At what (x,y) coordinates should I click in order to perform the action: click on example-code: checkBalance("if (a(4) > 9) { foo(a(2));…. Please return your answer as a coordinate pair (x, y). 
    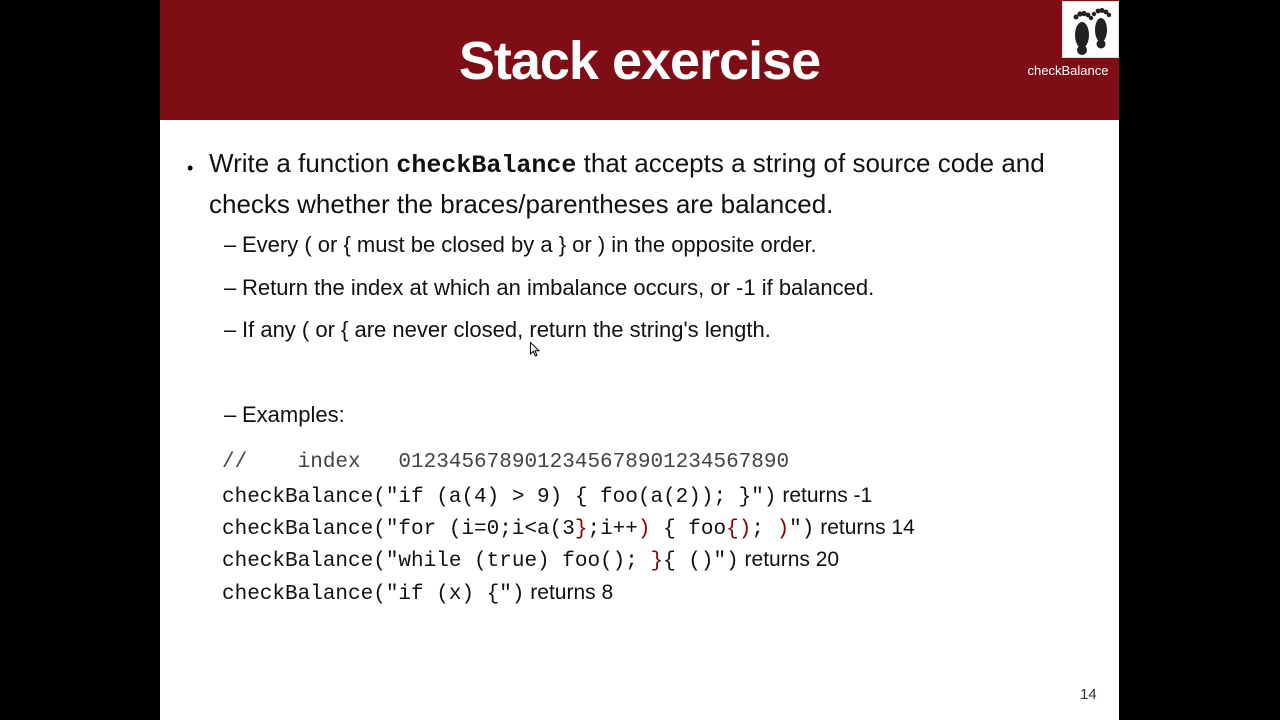
    Looking at the image, I should click on (499, 497).